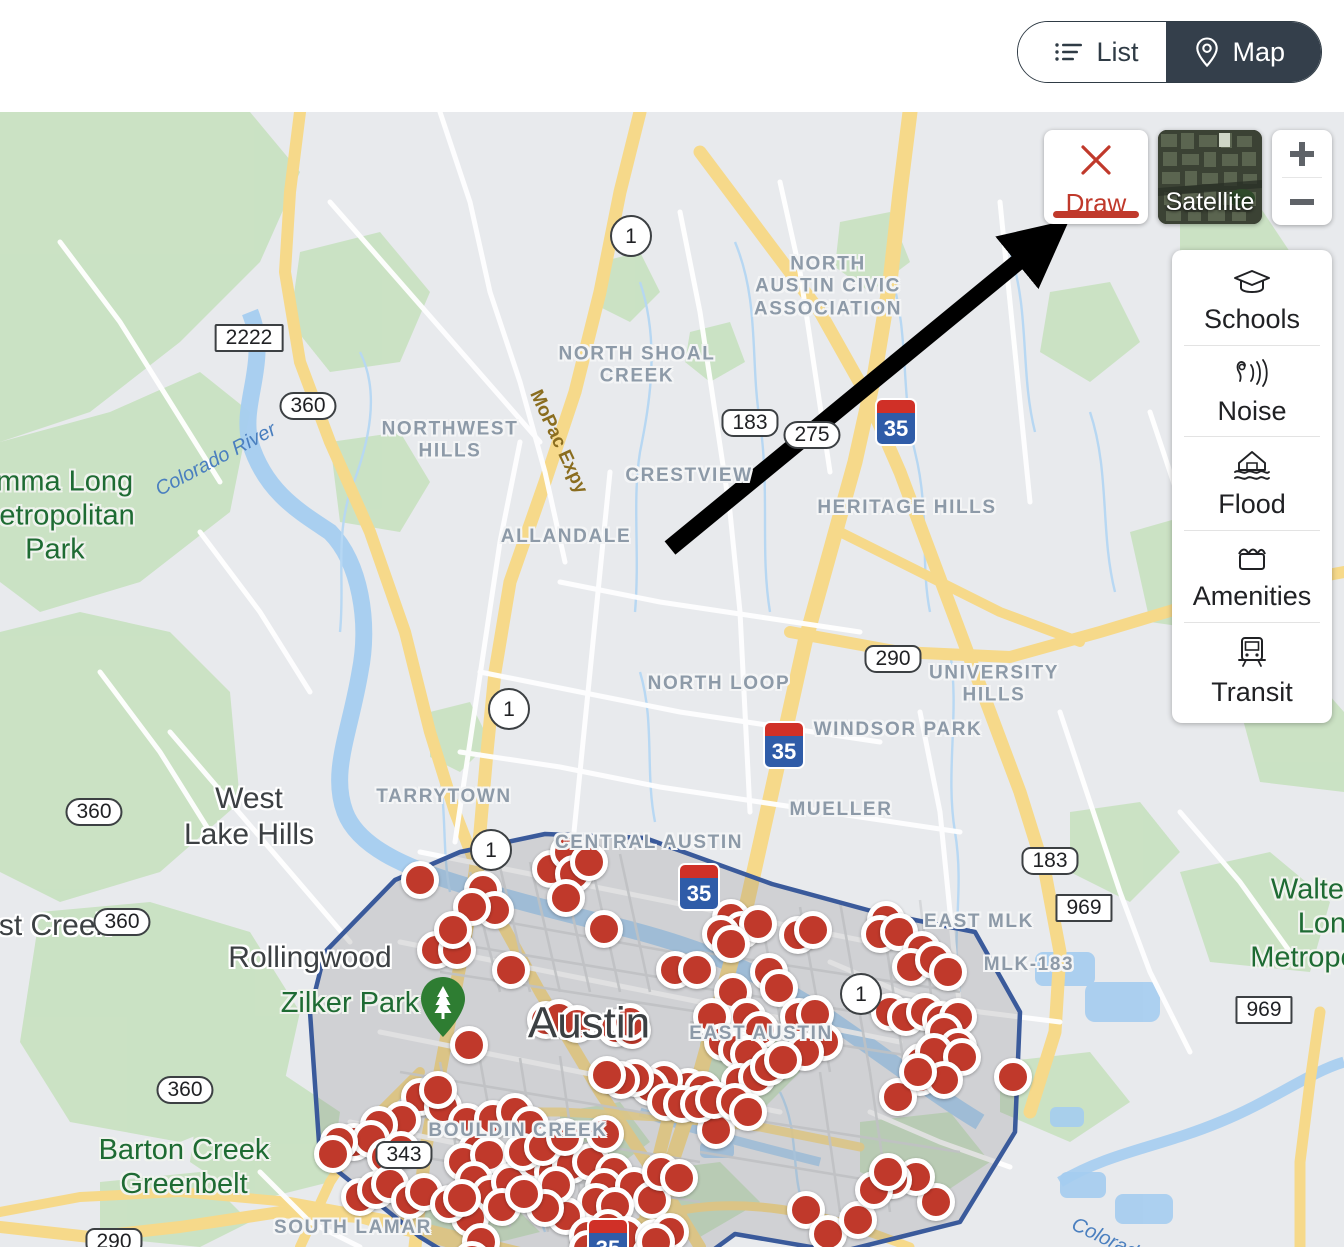 This screenshot has width=1344, height=1247. What do you see at coordinates (1210, 177) in the screenshot?
I see `satellite-toggle-button: Satellite` at bounding box center [1210, 177].